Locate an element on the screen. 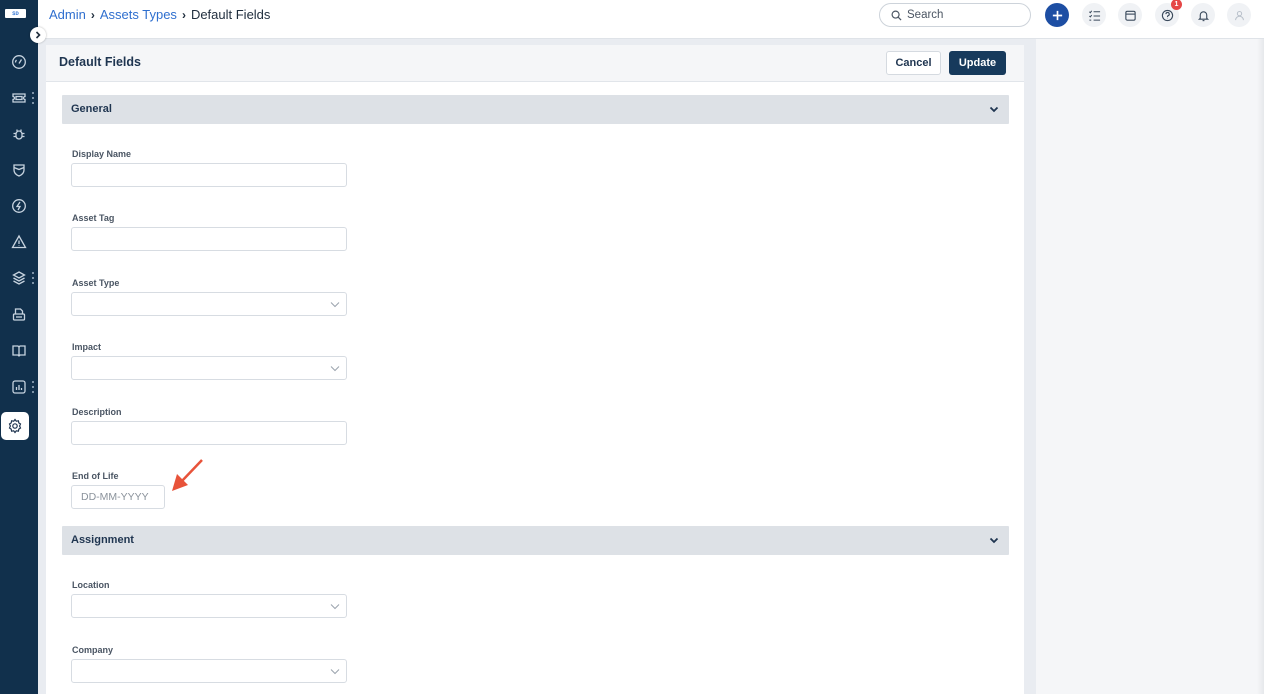  expand-sidebar-button is located at coordinates (38, 35).